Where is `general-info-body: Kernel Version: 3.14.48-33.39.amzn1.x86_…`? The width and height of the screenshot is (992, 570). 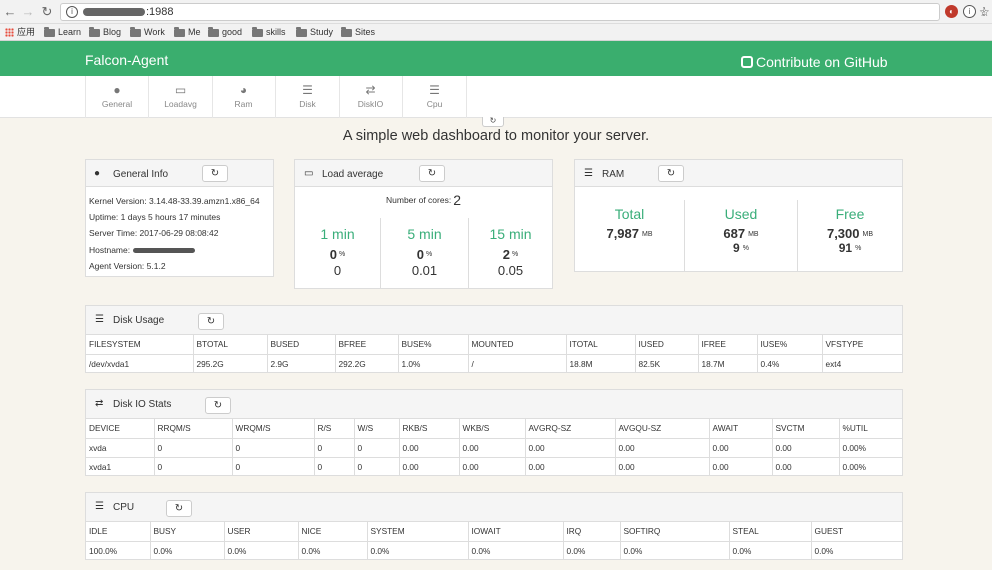
general-info-body: Kernel Version: 3.14.48-33.39.amzn1.x86_… is located at coordinates (179, 230).